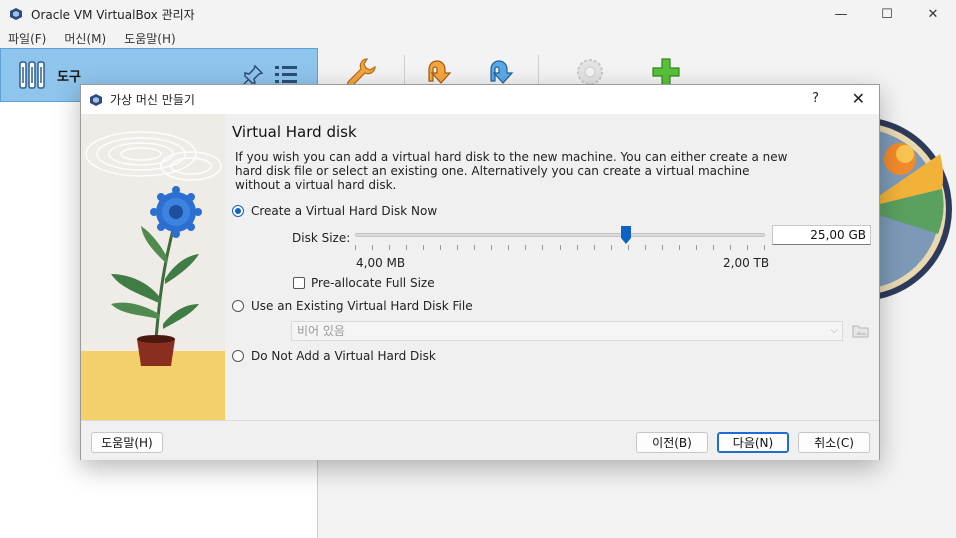  What do you see at coordinates (821, 235) in the screenshot?
I see `disk-size-input: 25,00 GB` at bounding box center [821, 235].